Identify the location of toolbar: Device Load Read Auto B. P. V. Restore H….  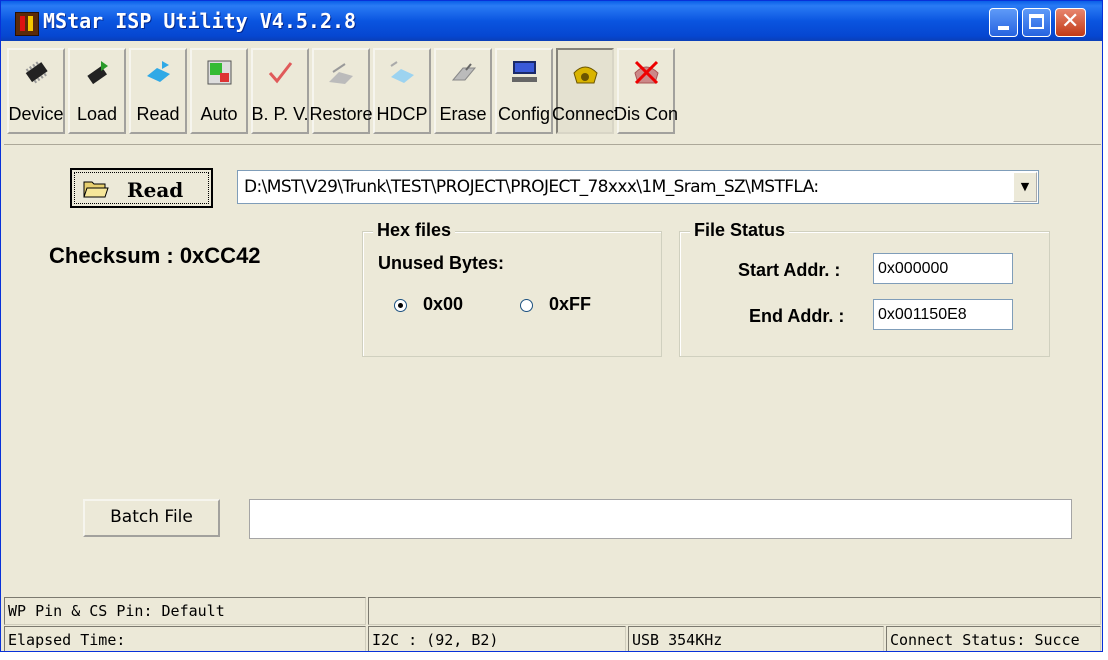
(552, 92).